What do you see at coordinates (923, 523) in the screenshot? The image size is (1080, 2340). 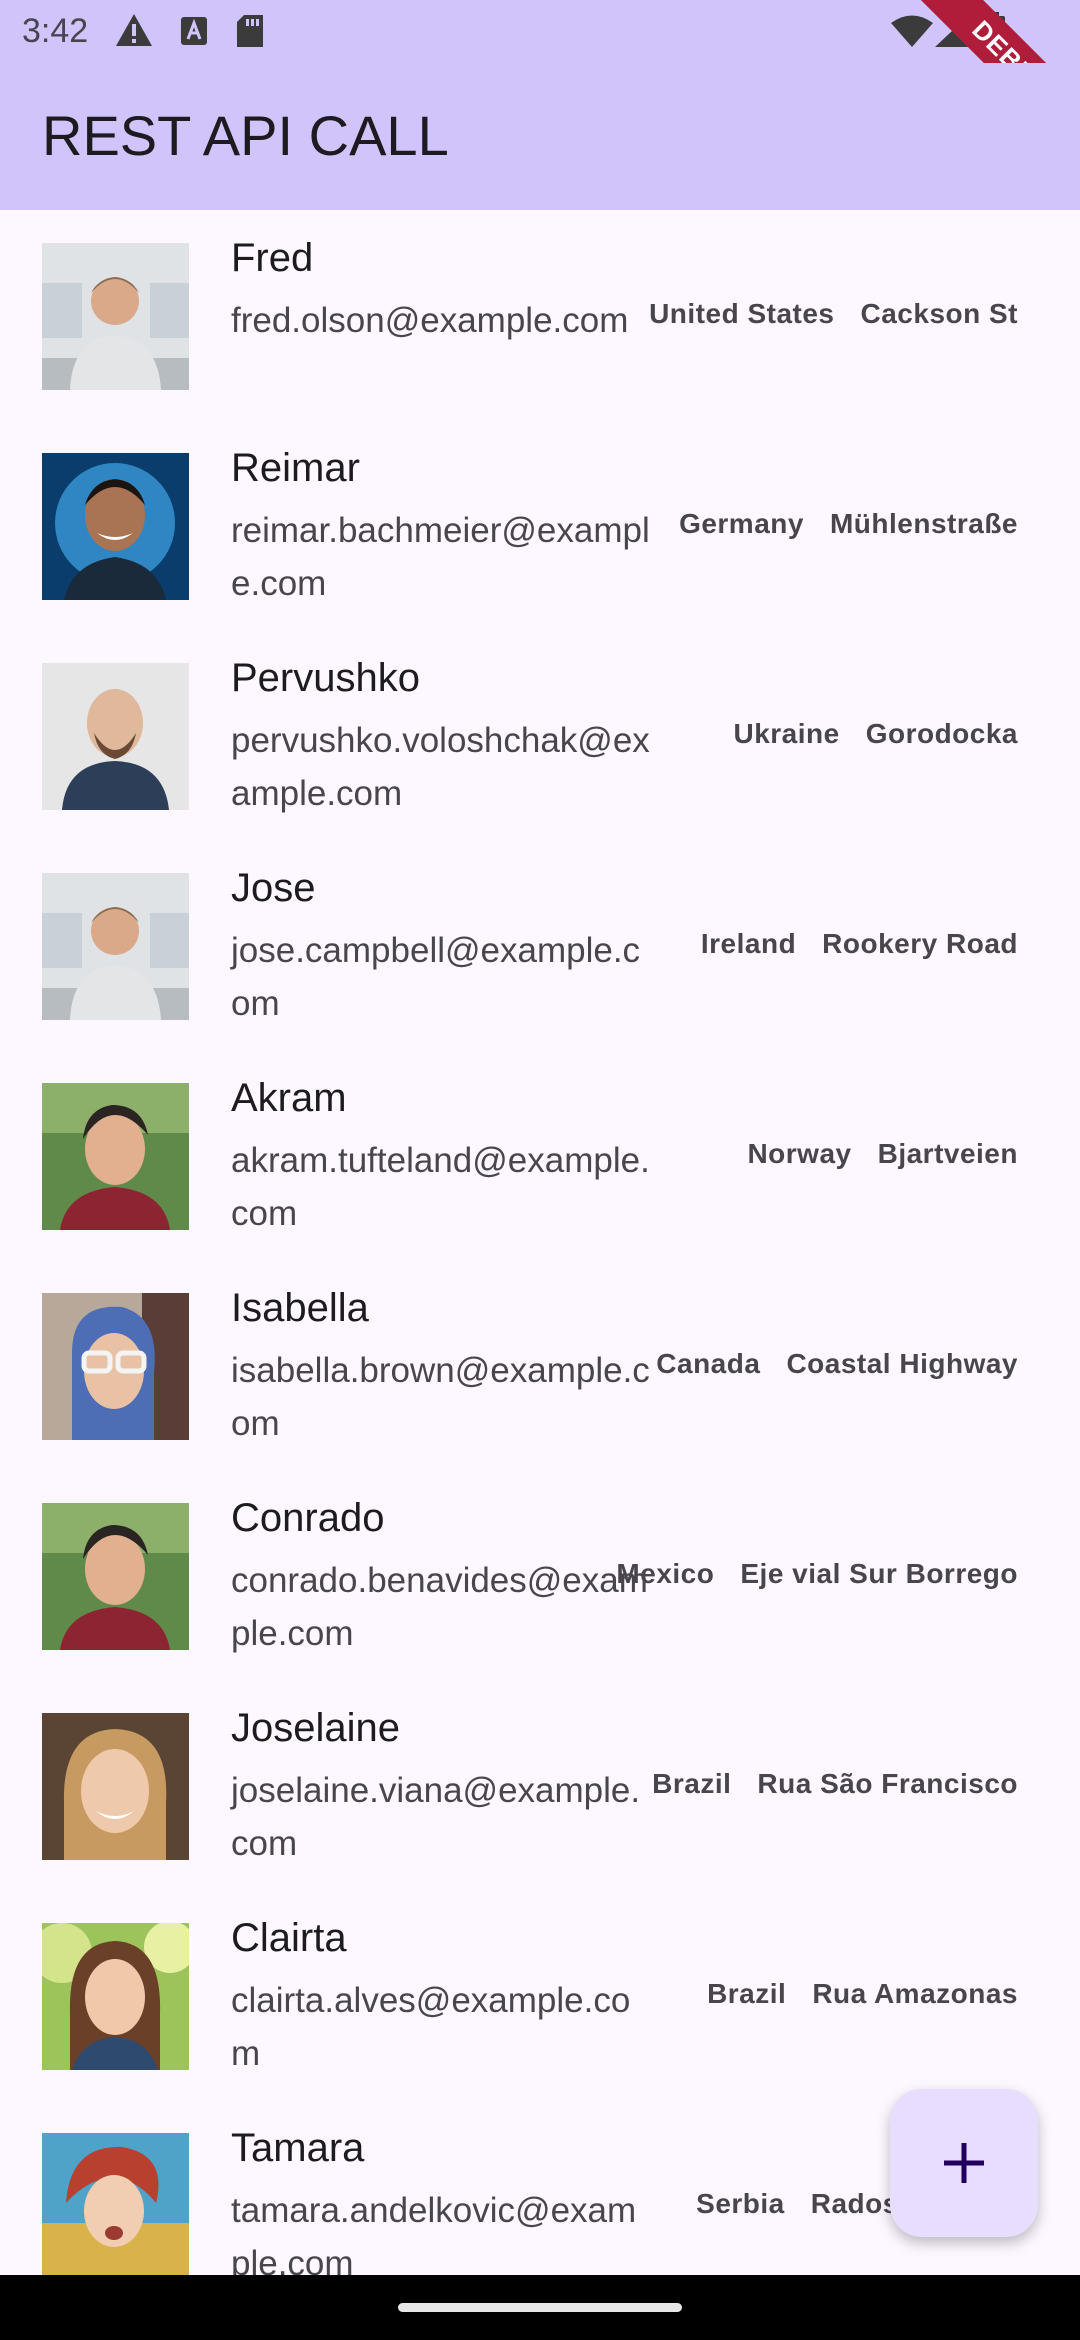 I see `user-street: Mühlenstraße` at bounding box center [923, 523].